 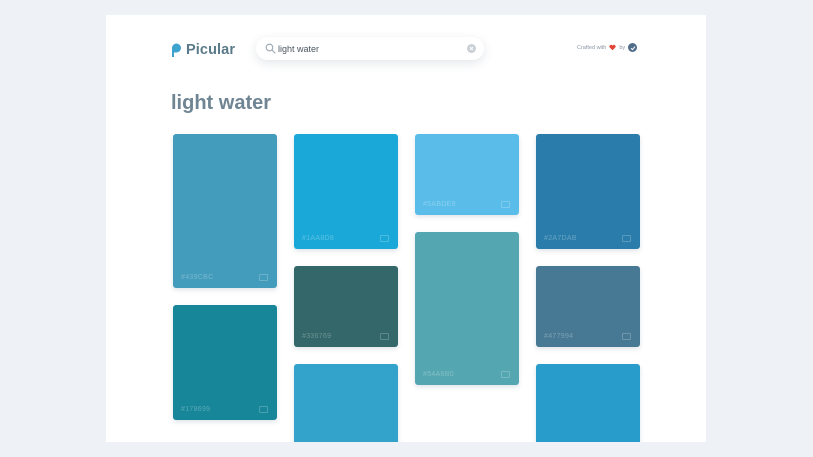 What do you see at coordinates (607, 47) in the screenshot?
I see `credit: Crafted with by` at bounding box center [607, 47].